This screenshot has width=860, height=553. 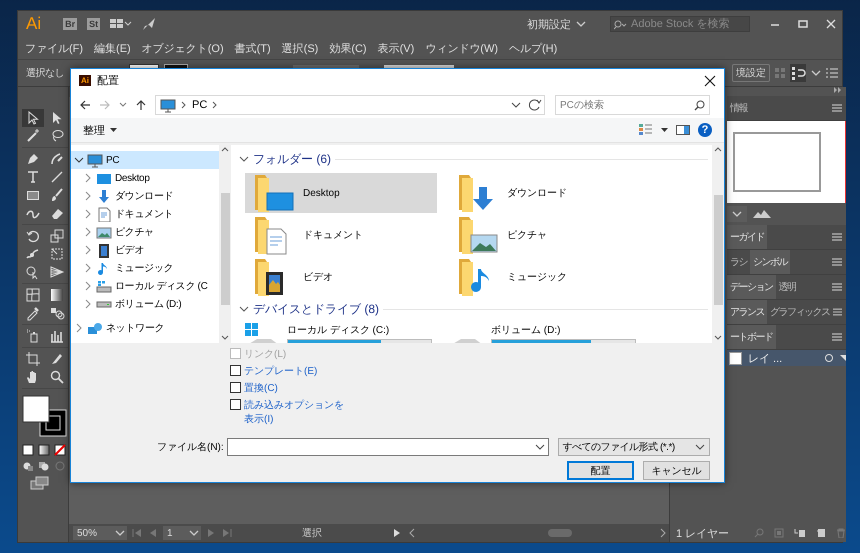 I want to click on folder-tile: Desktop, so click(x=341, y=193).